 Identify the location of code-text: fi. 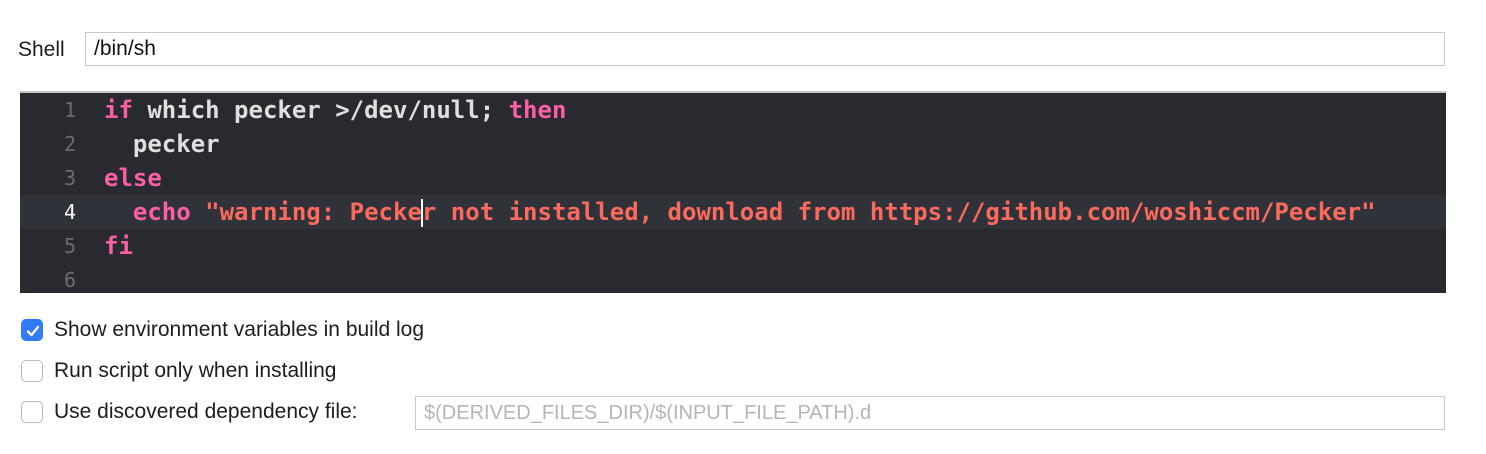
(118, 246).